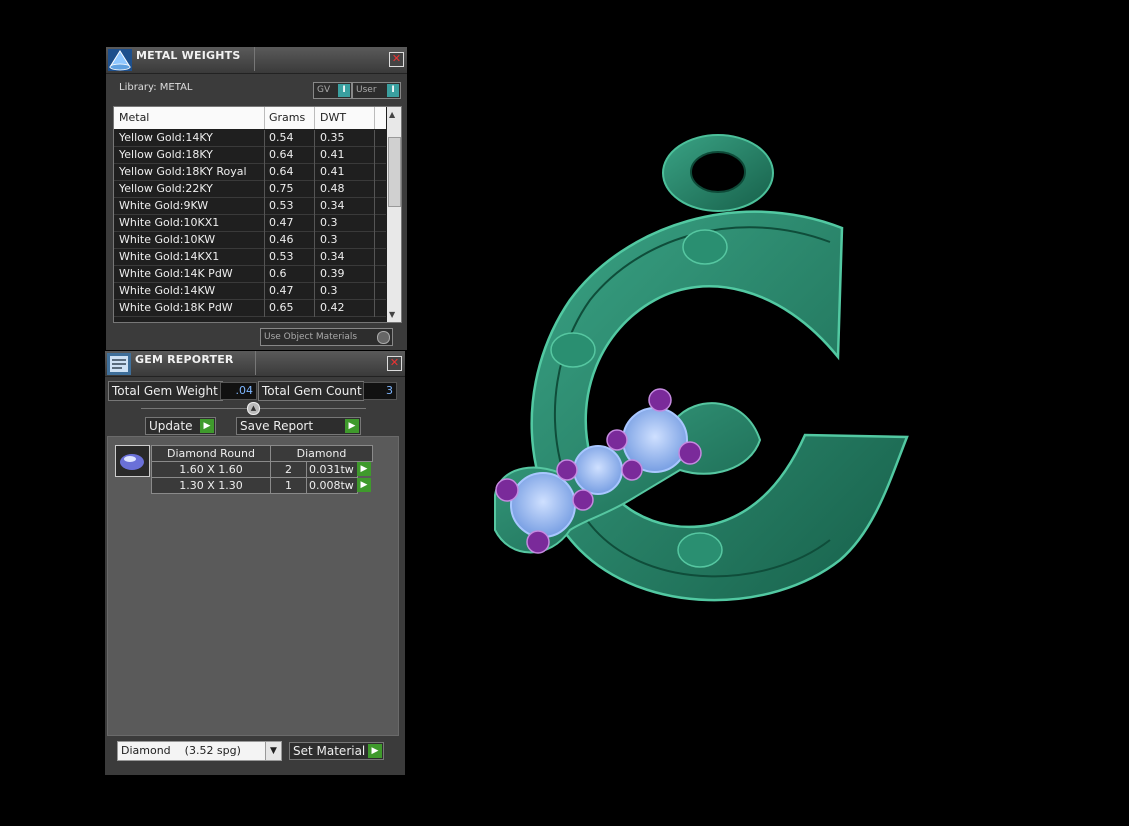 This screenshot has height=826, width=1129. I want to click on metal-name: White Gold:18K PdW, so click(176, 307).